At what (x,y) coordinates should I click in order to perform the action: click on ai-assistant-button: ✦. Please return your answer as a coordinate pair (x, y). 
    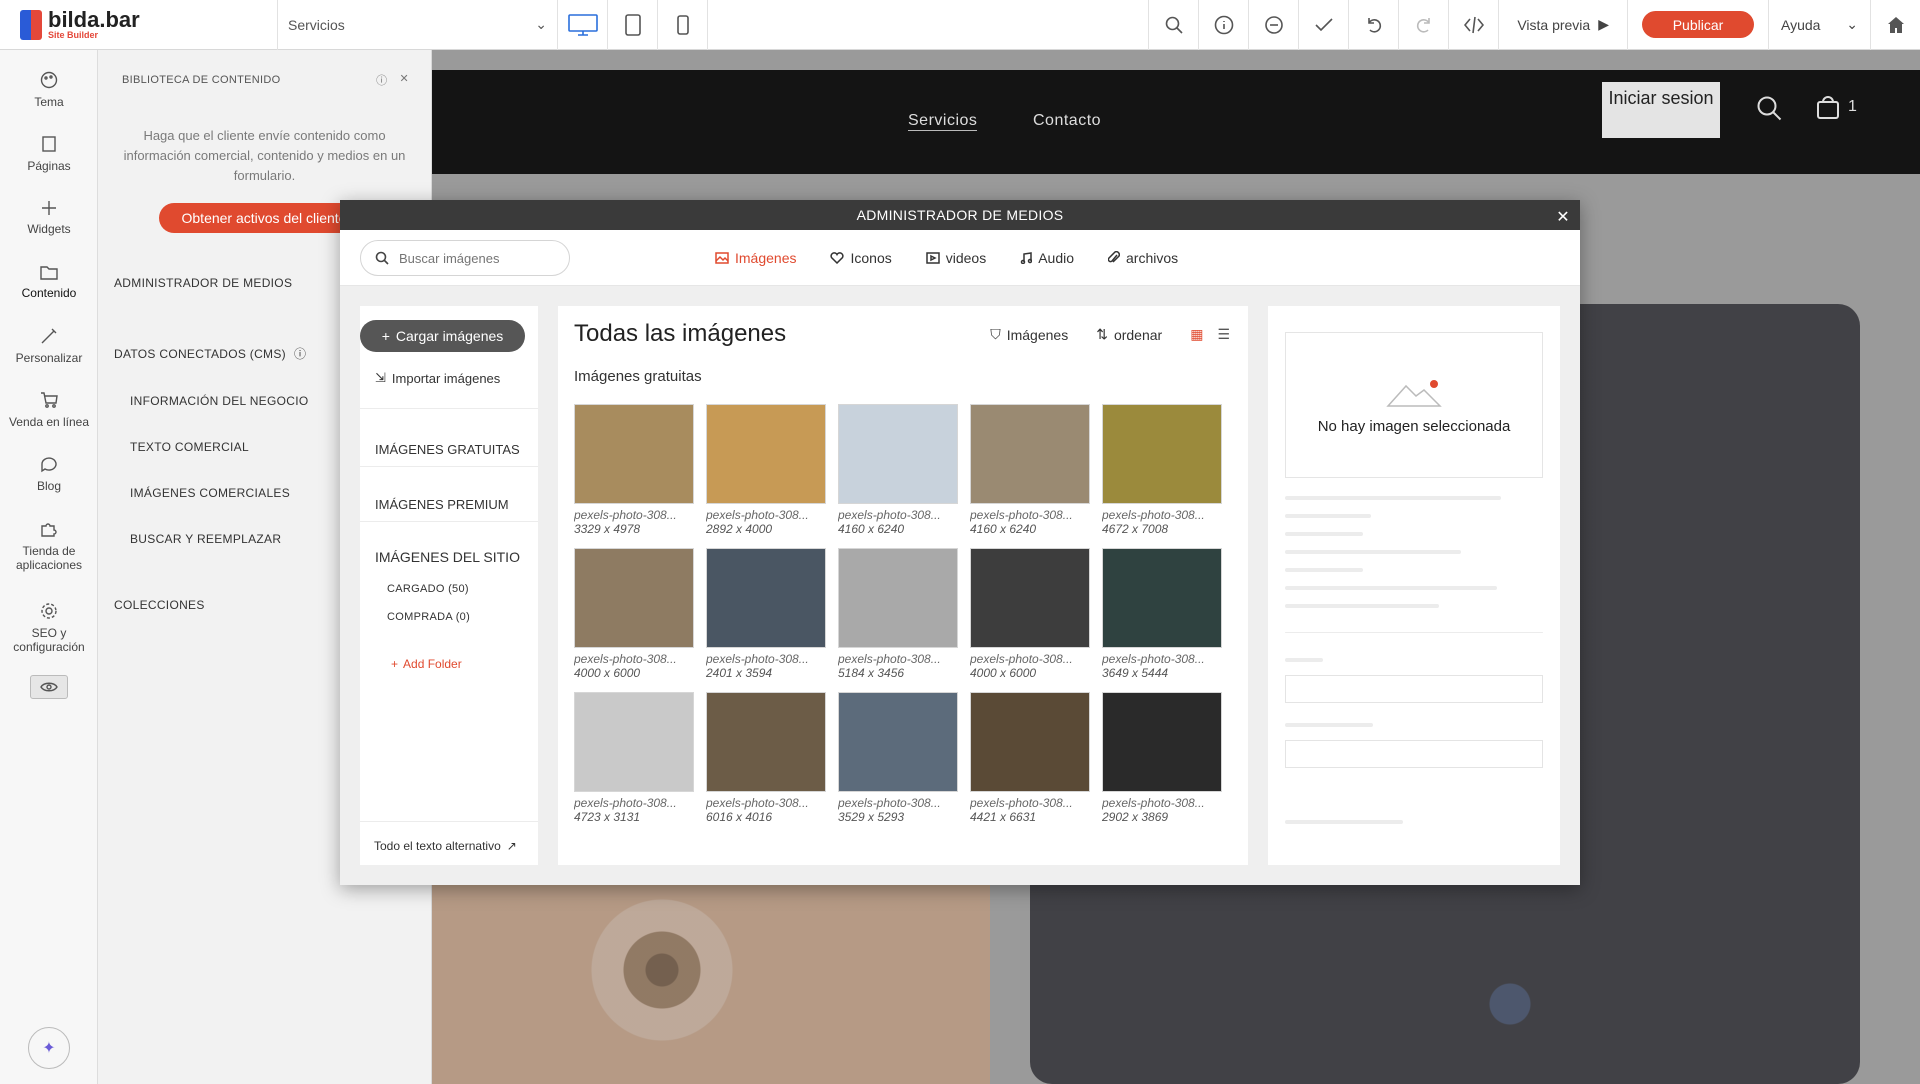
    Looking at the image, I should click on (49, 1048).